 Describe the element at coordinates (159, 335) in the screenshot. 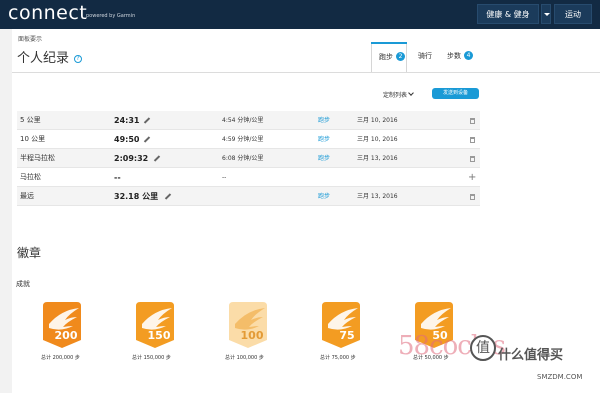

I see `svg-text: 150` at that location.